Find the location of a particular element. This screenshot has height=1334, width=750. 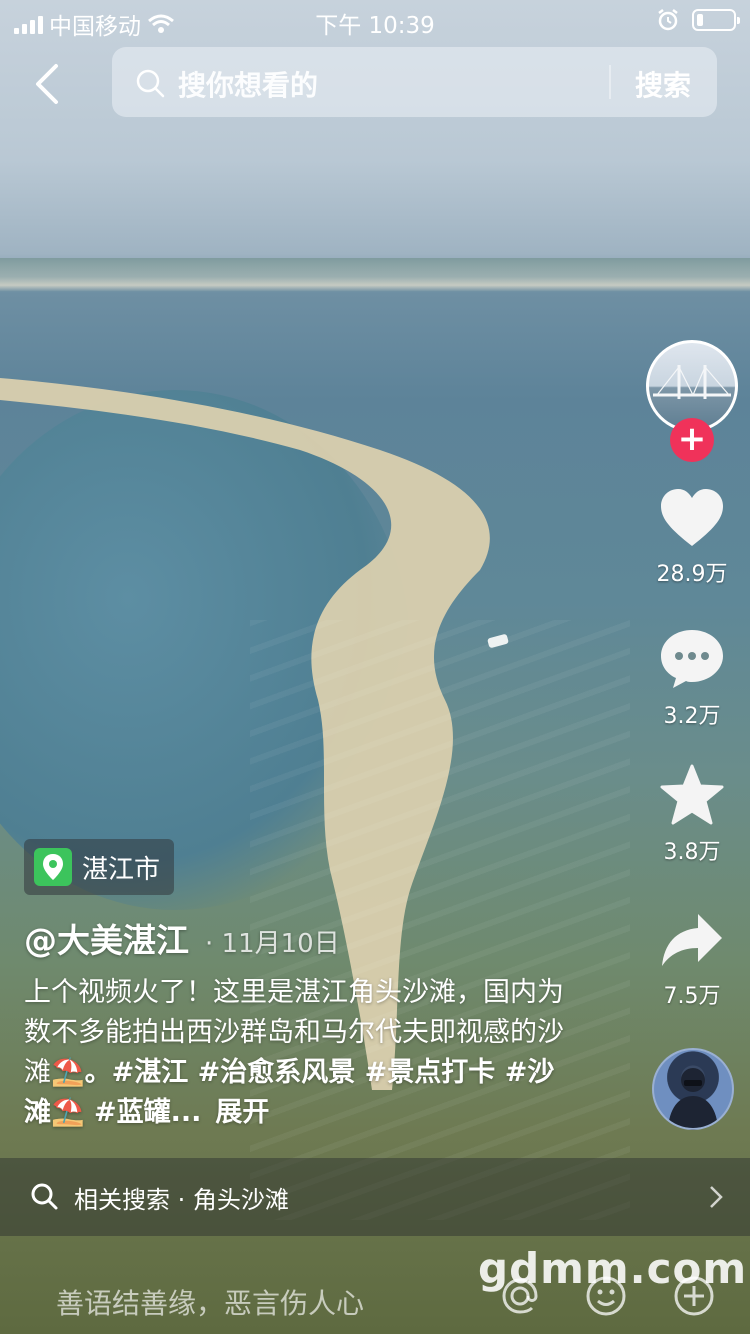

search-divider is located at coordinates (610, 82).